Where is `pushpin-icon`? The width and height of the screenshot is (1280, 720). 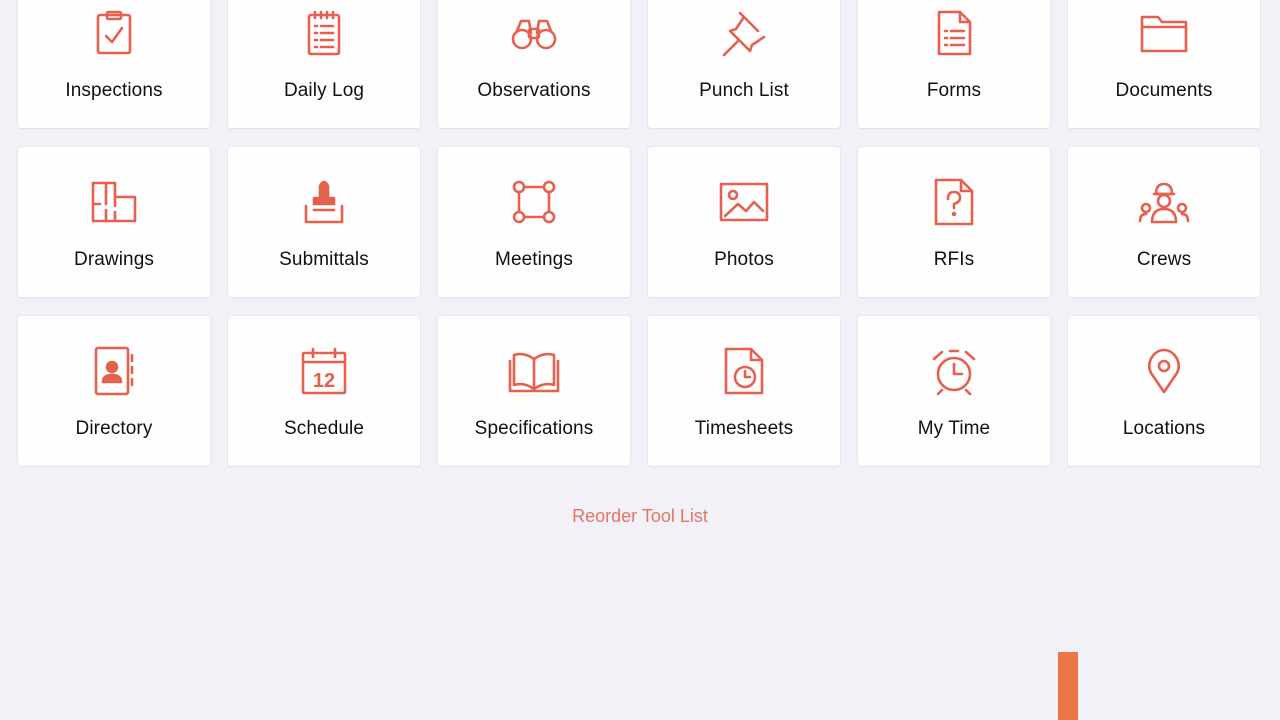
pushpin-icon is located at coordinates (744, 33).